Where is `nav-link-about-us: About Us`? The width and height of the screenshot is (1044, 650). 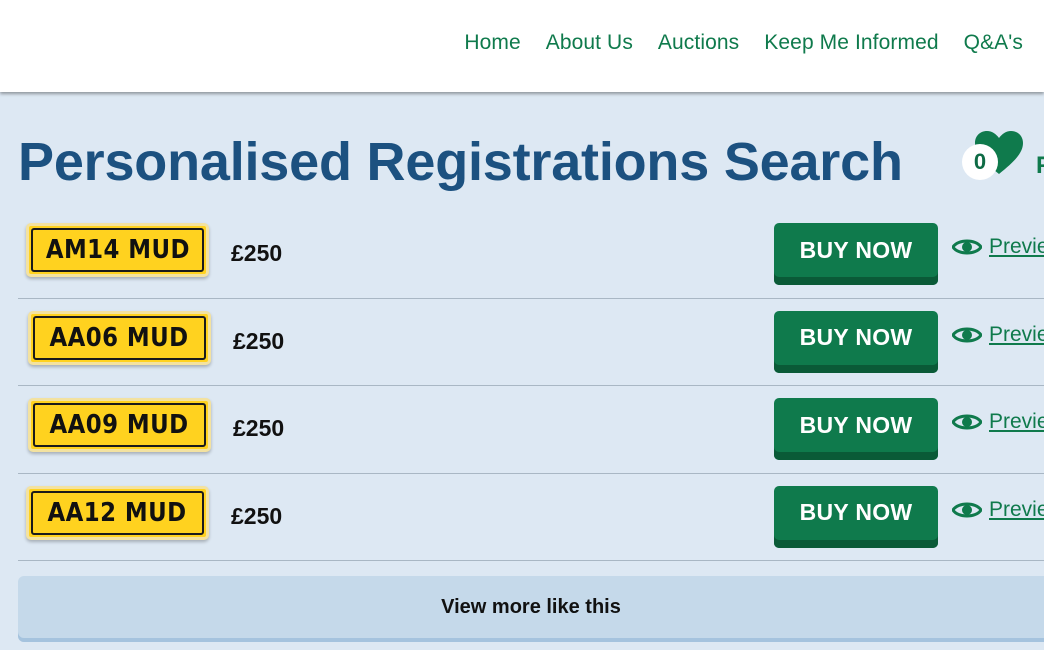
nav-link-about-us: About Us is located at coordinates (589, 42).